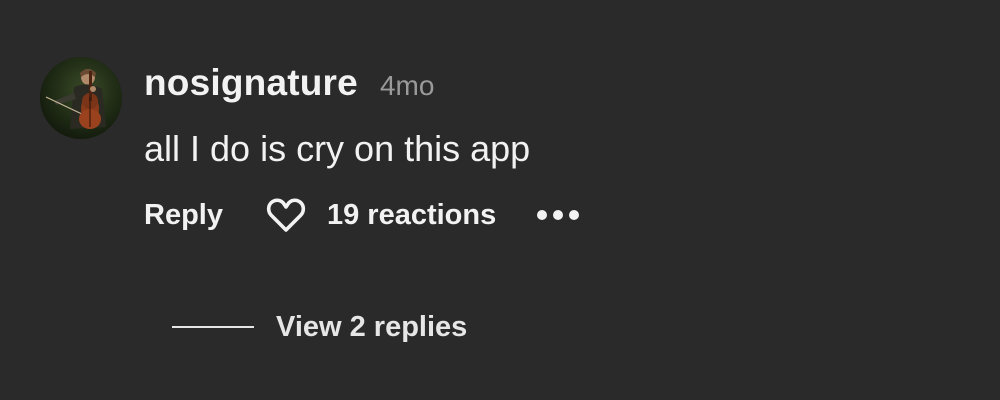  I want to click on comment-text: all I do is cry on this app, so click(337, 148).